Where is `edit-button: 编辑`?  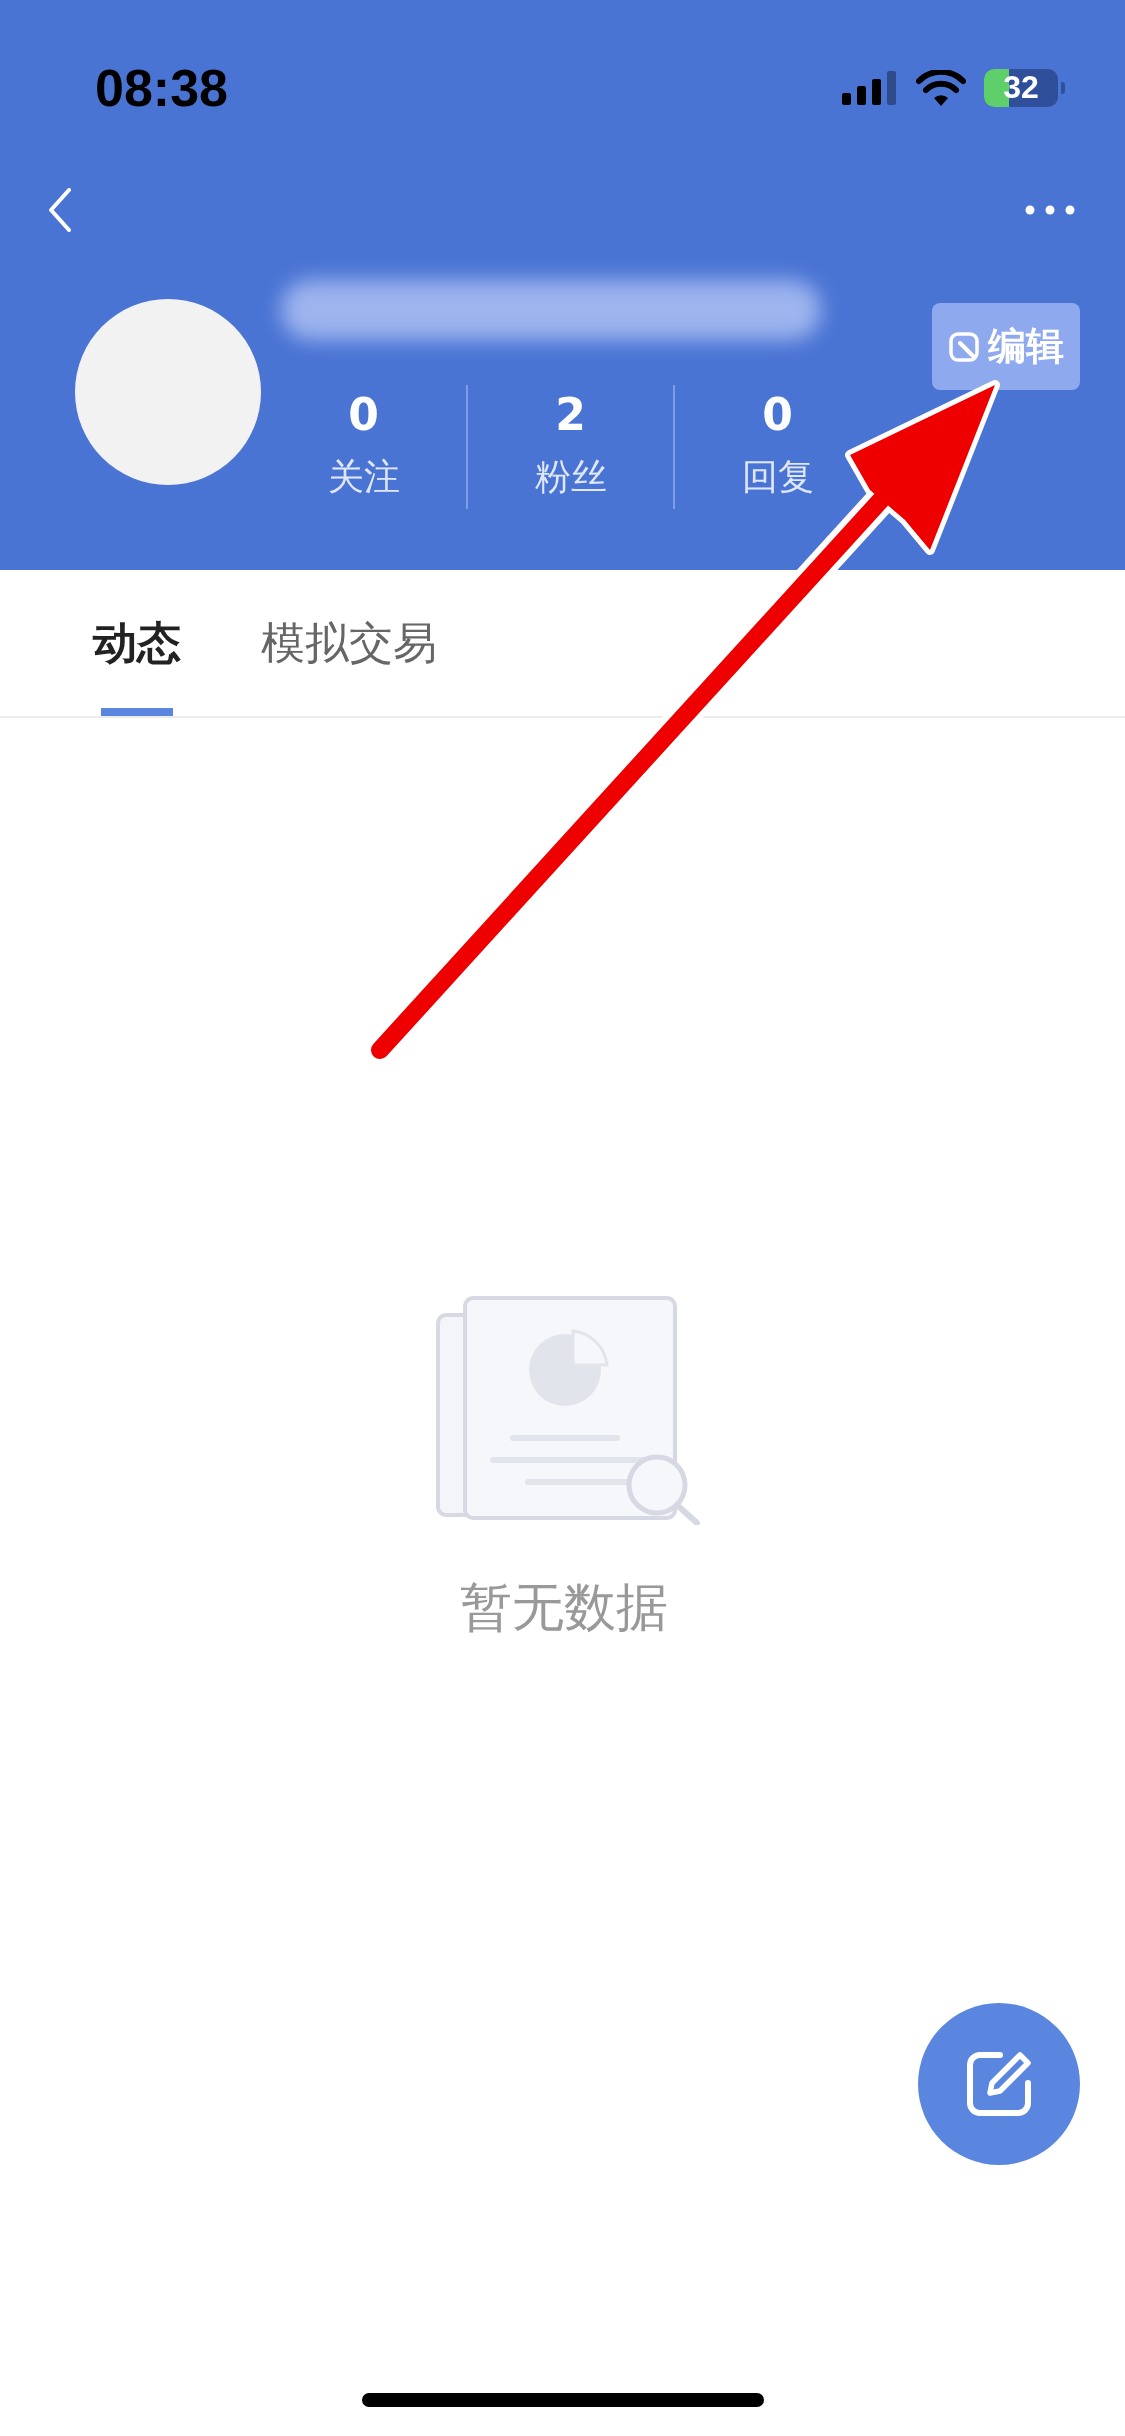
edit-button: 编辑 is located at coordinates (1006, 346).